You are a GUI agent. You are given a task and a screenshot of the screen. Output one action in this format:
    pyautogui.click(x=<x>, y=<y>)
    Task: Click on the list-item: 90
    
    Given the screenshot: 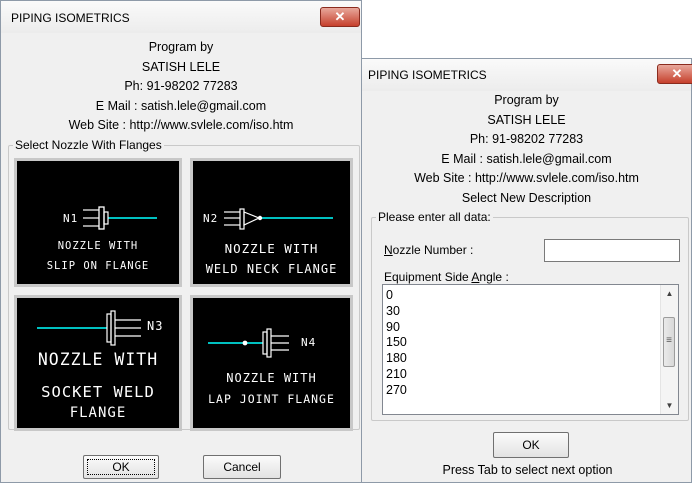 What is the action you would take?
    pyautogui.click(x=396, y=328)
    